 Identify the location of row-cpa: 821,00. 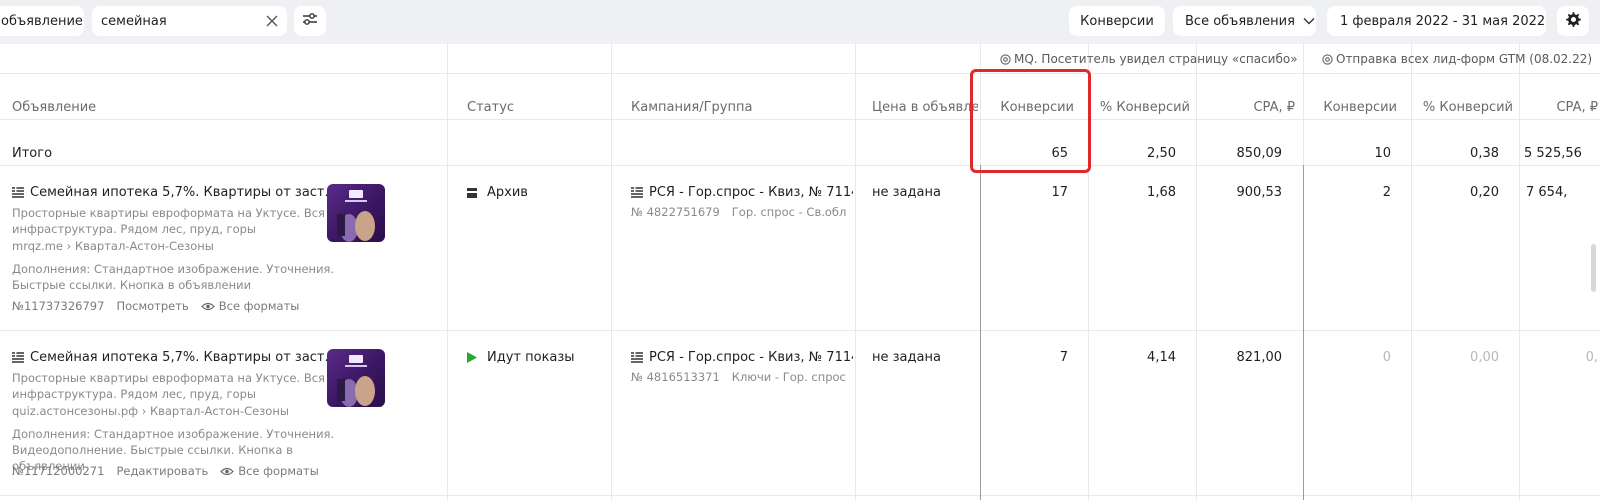
(1259, 357).